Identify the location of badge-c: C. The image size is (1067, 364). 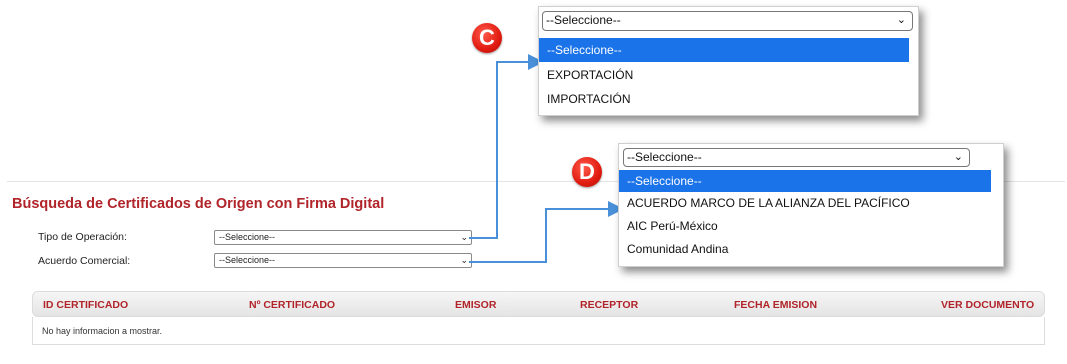
(487, 38).